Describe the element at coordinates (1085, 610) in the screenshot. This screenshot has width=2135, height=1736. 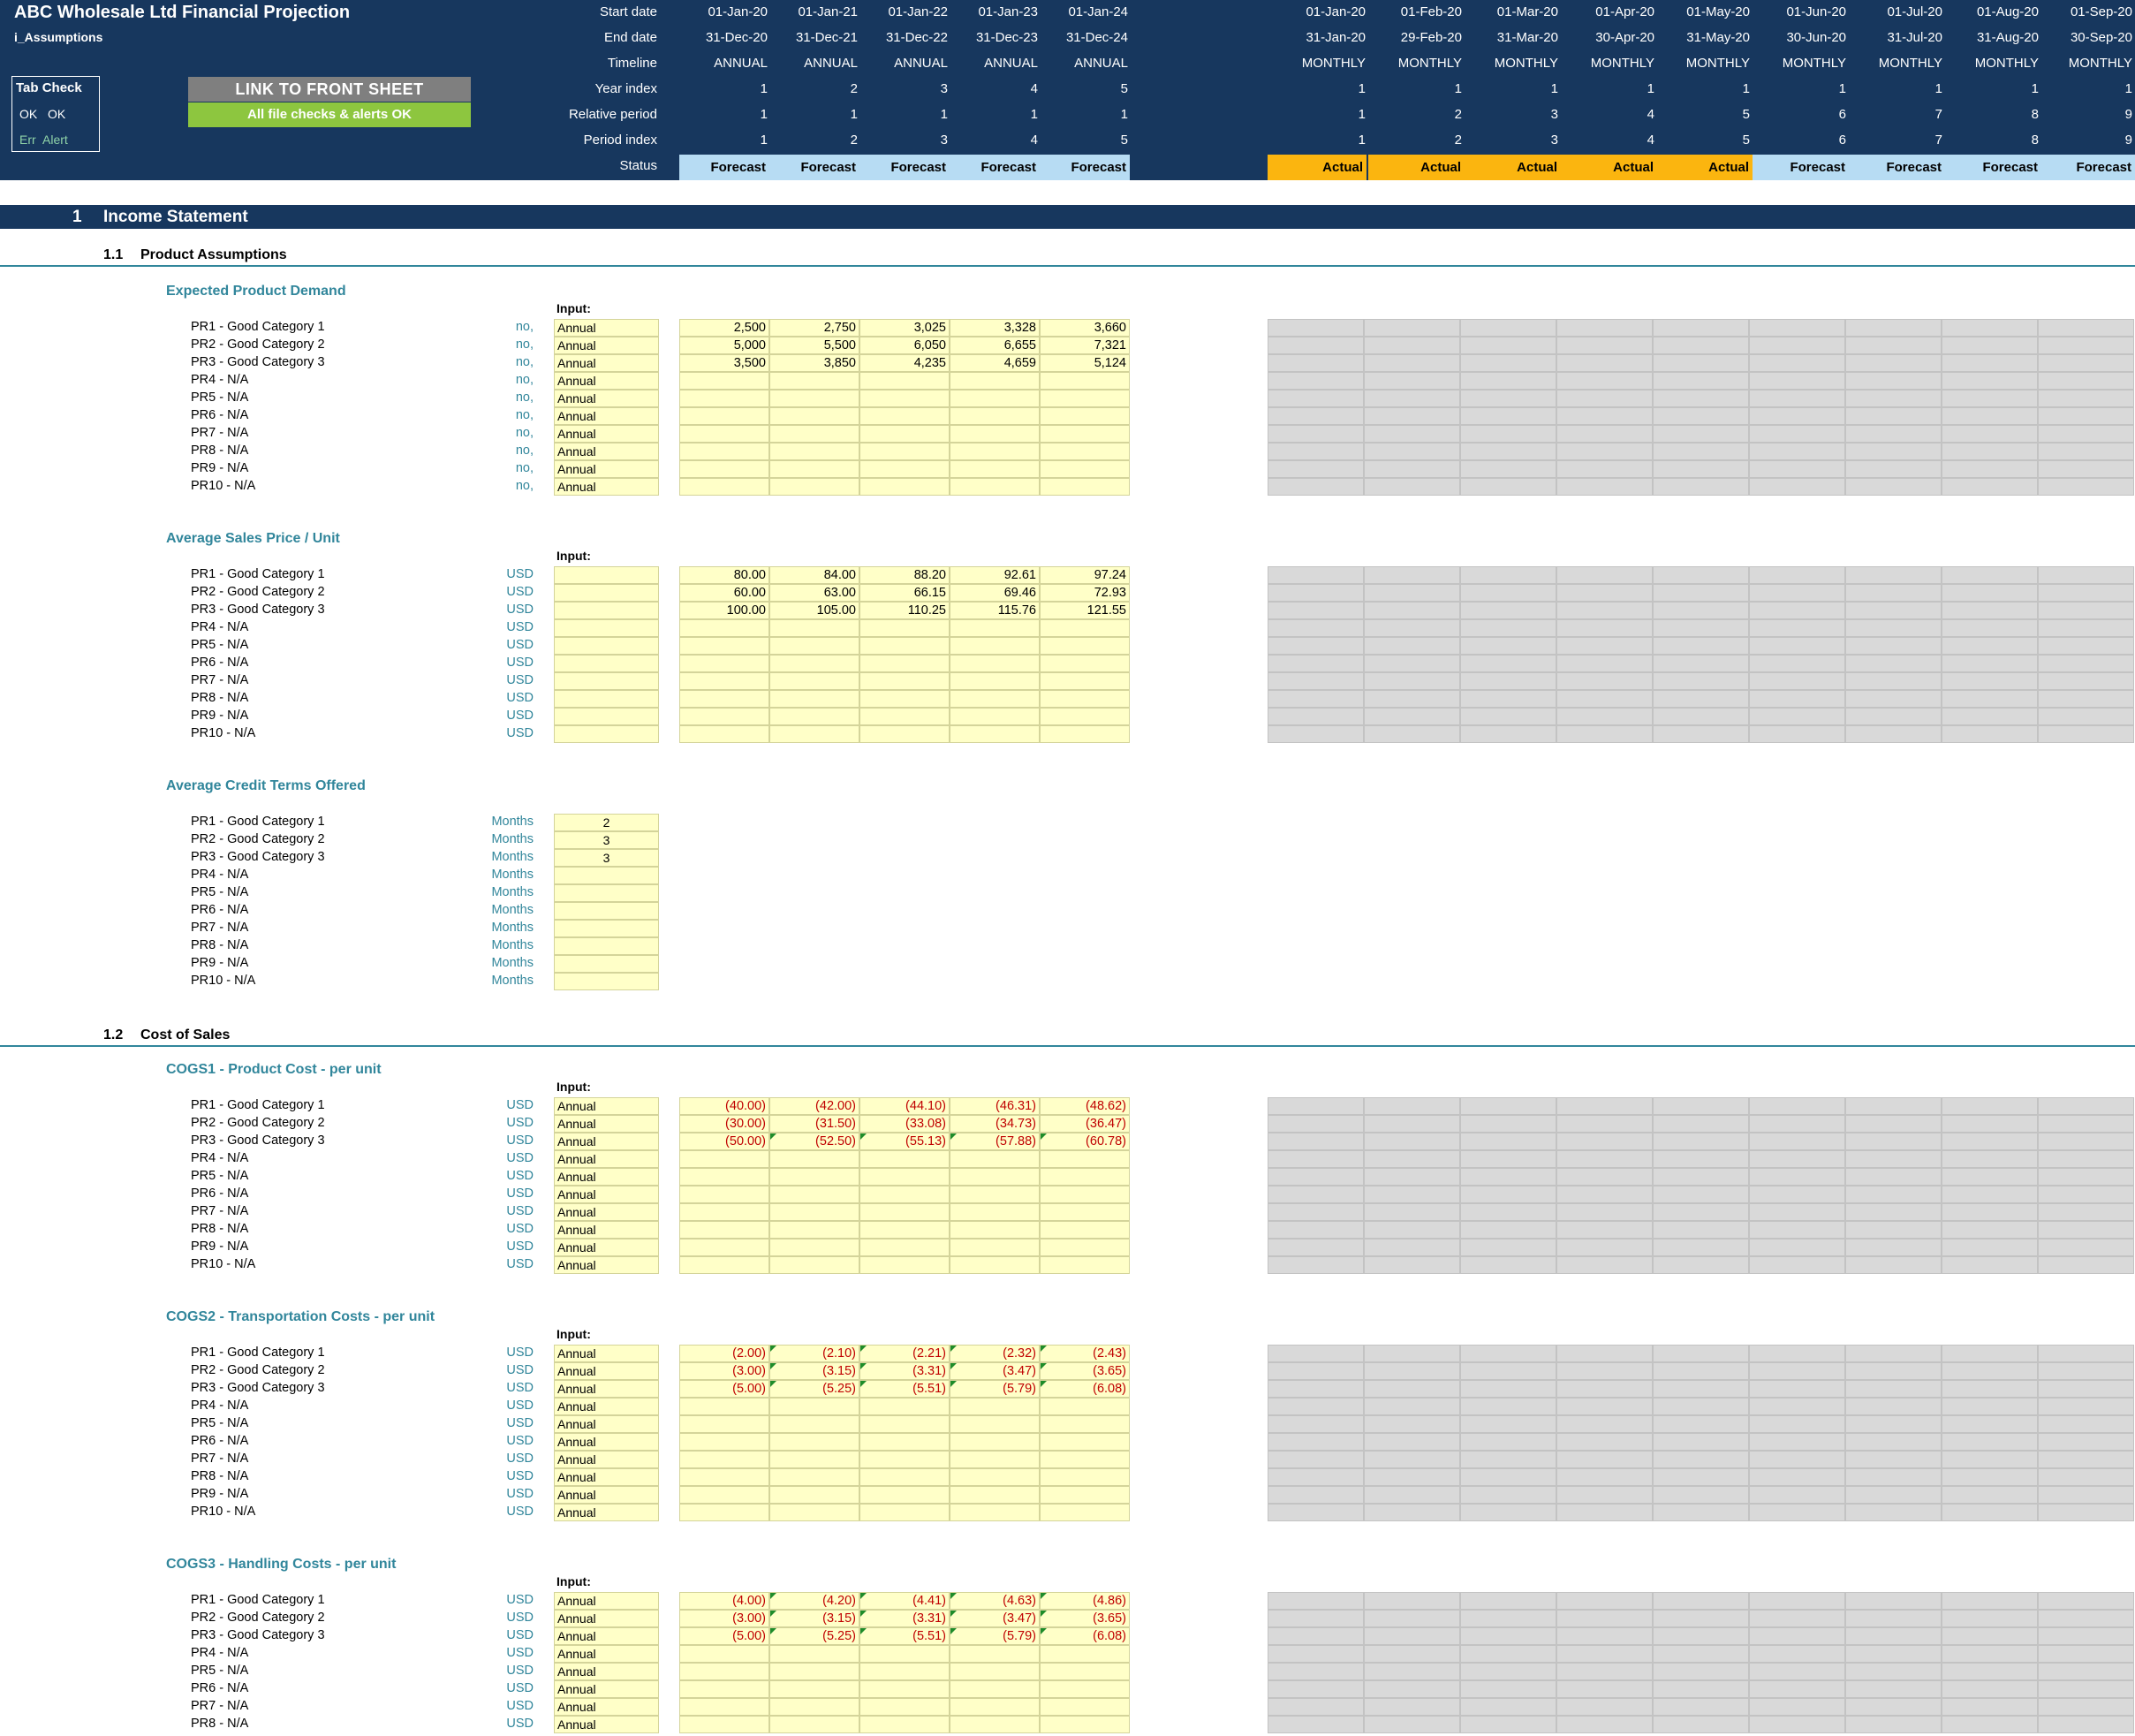
I see `value-cell: 121.55` at that location.